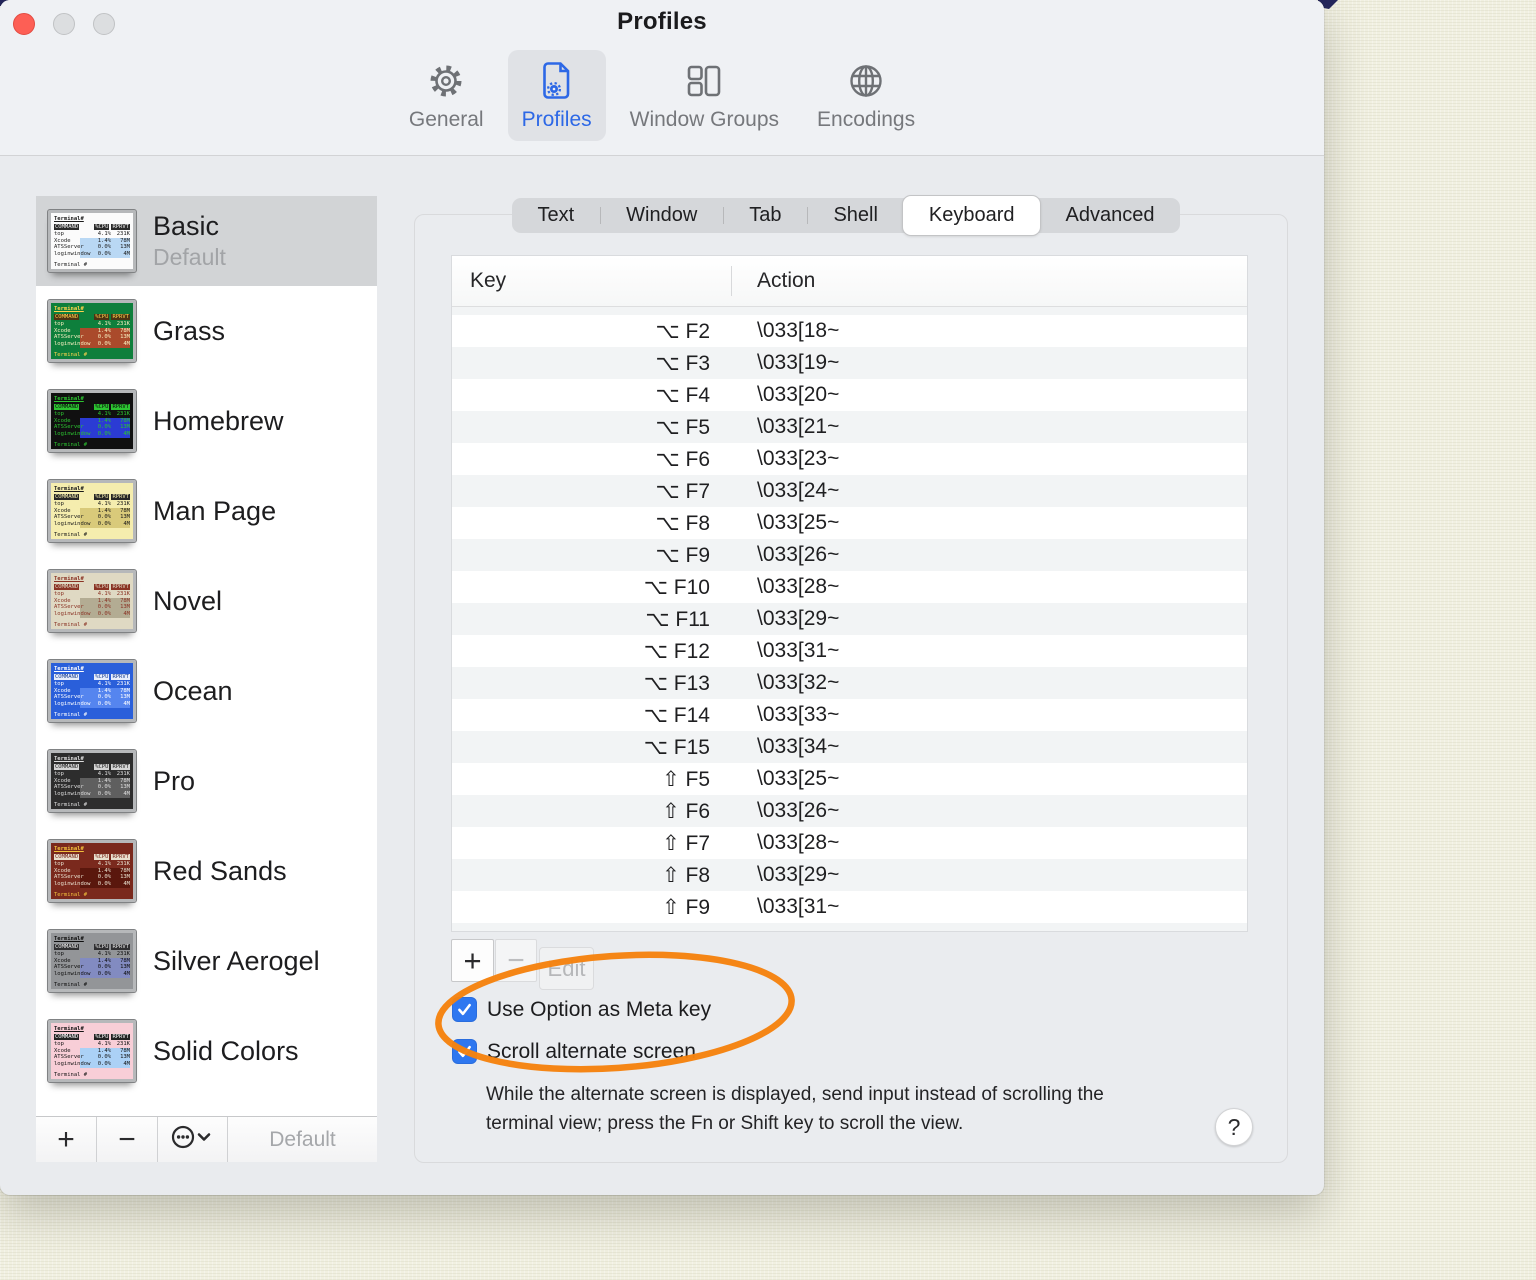 This screenshot has width=1536, height=1280. What do you see at coordinates (798, 554) in the screenshot?
I see `action-cell: \033[26~` at bounding box center [798, 554].